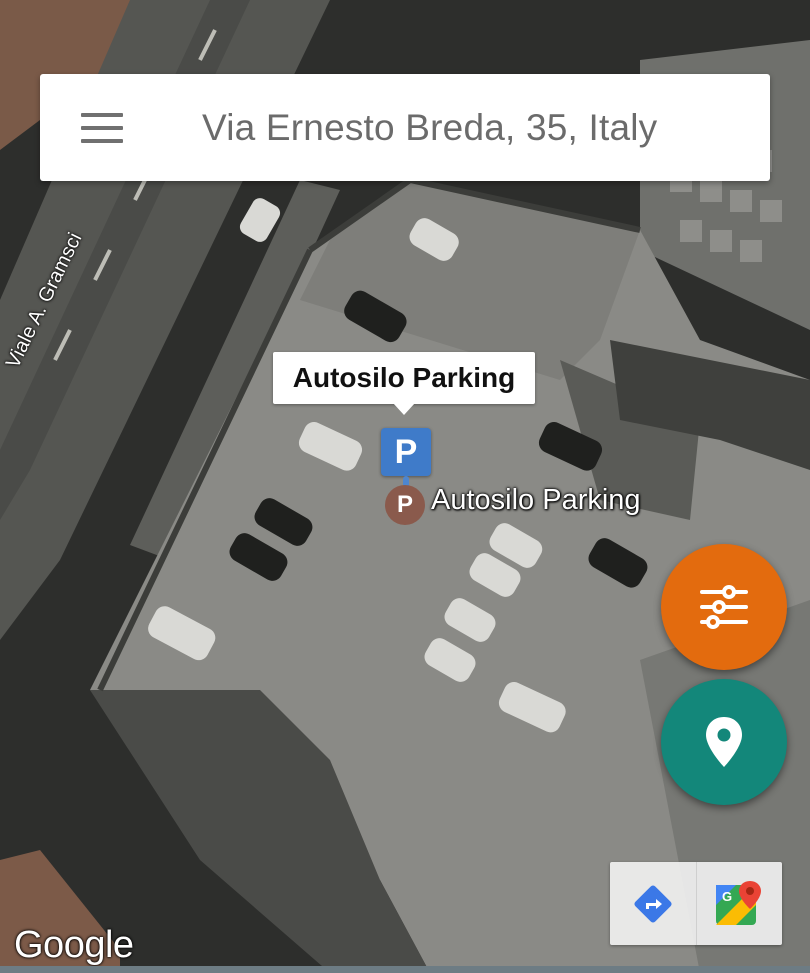 The width and height of the screenshot is (810, 973). I want to click on svg-text: G, so click(727, 896).